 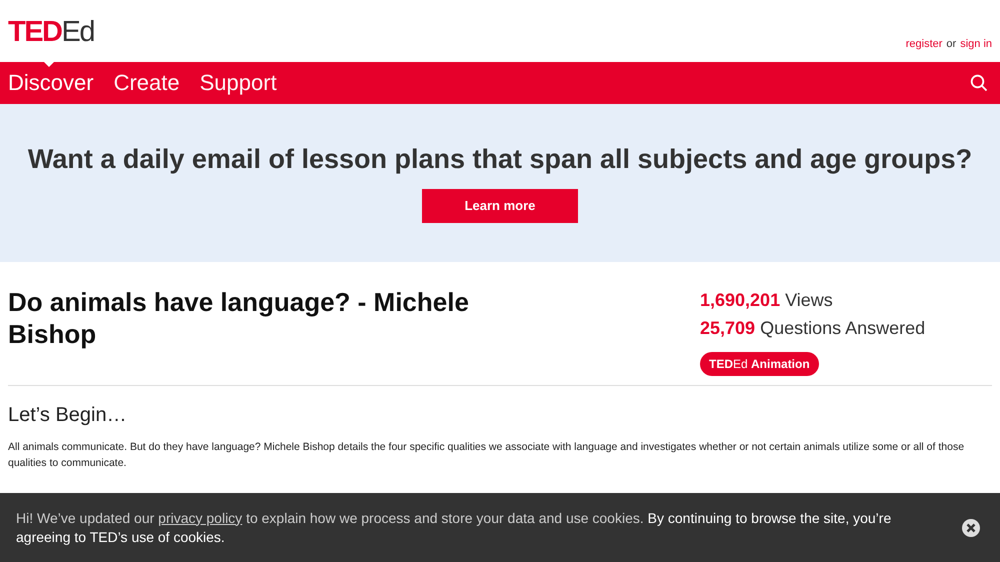 I want to click on cookie-message: Hi! We’ve updated our privacy policy to explain how we process and store your data and use cookies. By continuing to browse the site, you’re agreeing to TED’s use of cookies., so click(x=454, y=527).